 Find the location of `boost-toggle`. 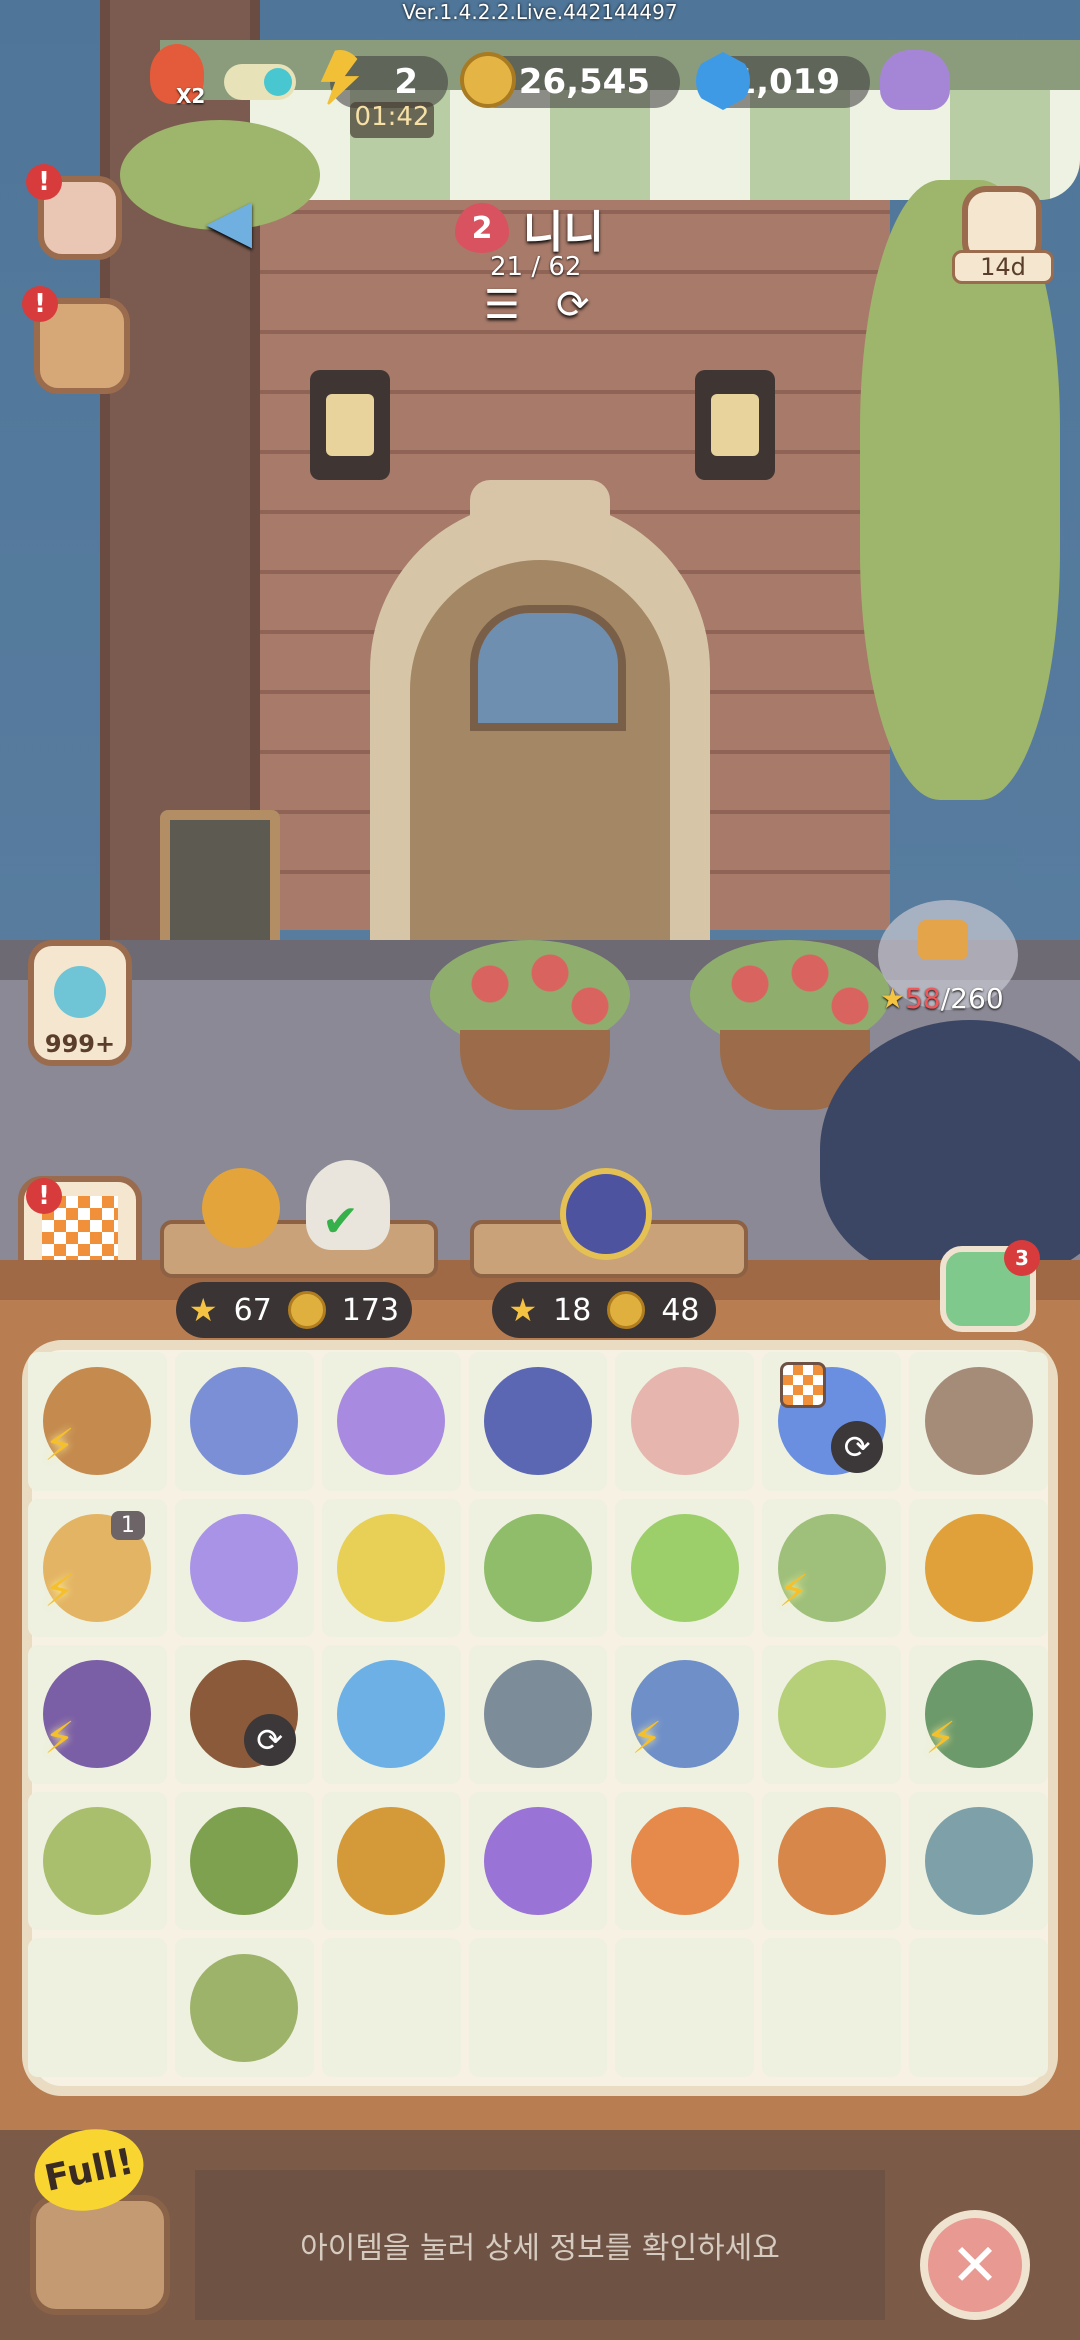

boost-toggle is located at coordinates (260, 82).